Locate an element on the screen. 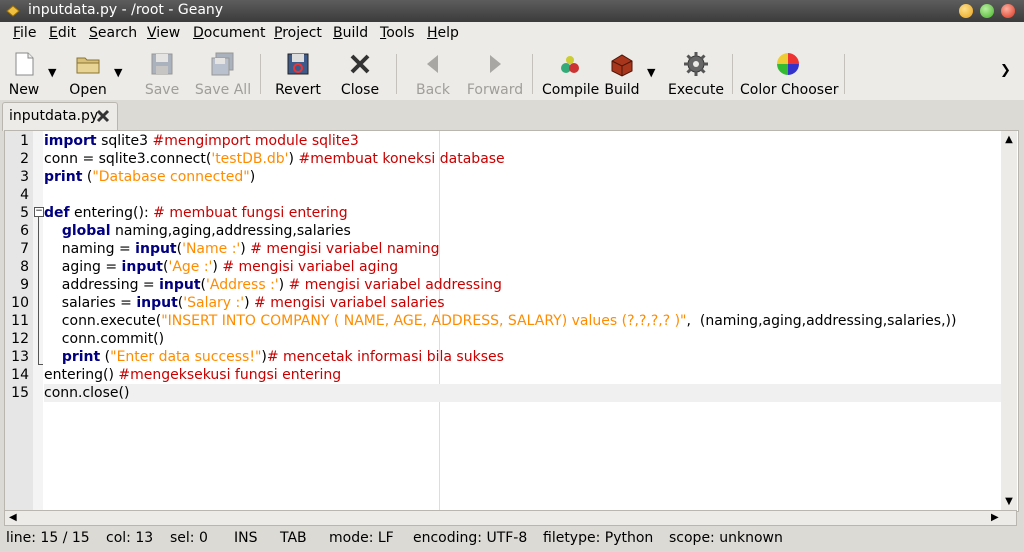  menu-view: View is located at coordinates (163, 33).